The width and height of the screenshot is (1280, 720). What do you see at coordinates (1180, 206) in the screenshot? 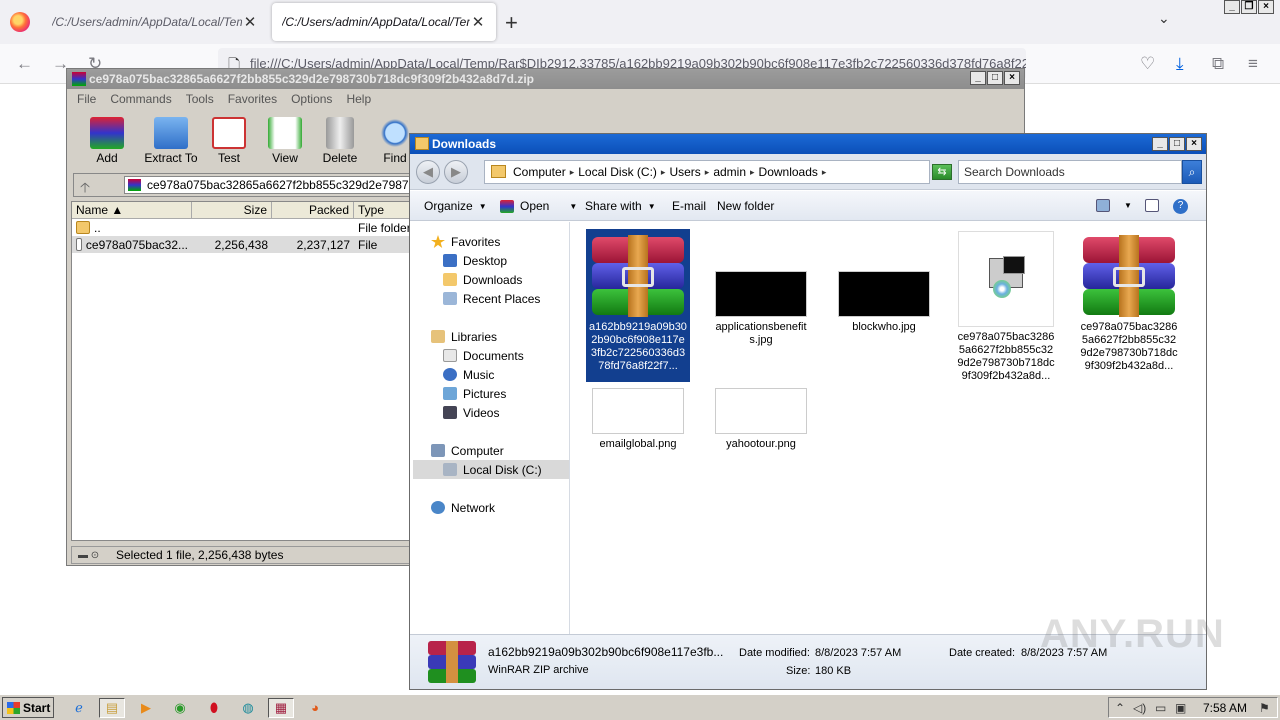
I see `help-icon: ?` at bounding box center [1180, 206].